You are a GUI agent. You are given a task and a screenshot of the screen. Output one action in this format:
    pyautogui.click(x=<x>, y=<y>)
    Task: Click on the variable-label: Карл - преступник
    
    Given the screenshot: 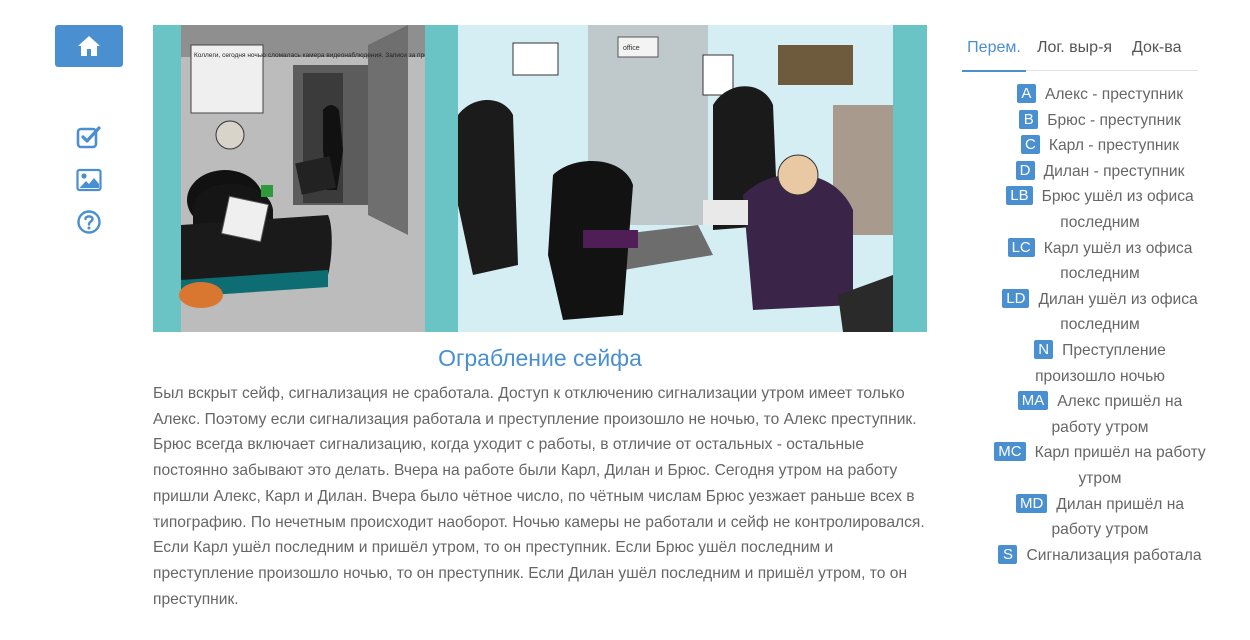 What is the action you would take?
    pyautogui.click(x=1114, y=146)
    